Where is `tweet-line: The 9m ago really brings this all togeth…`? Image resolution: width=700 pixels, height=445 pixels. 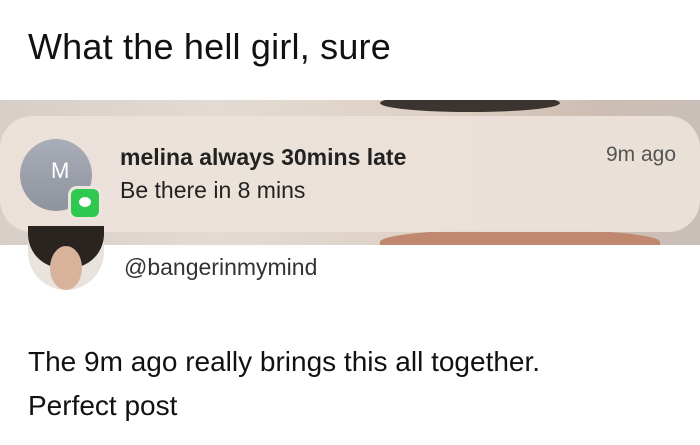 tweet-line: The 9m ago really brings this all togeth… is located at coordinates (284, 361).